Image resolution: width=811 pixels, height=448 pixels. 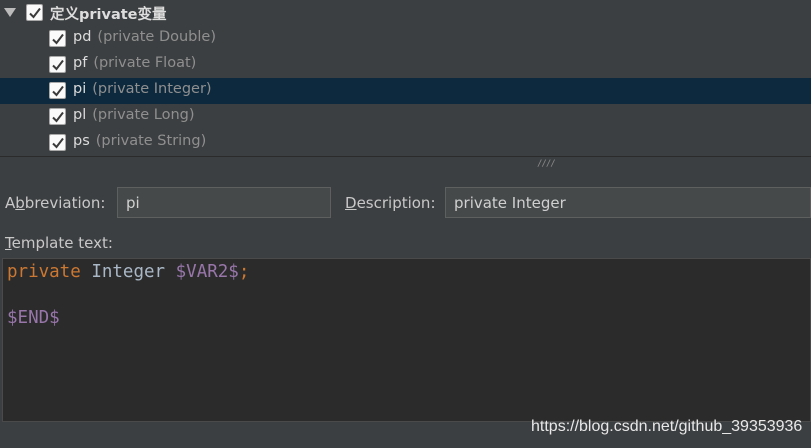 What do you see at coordinates (81, 141) in the screenshot?
I see `item-name: ps` at bounding box center [81, 141].